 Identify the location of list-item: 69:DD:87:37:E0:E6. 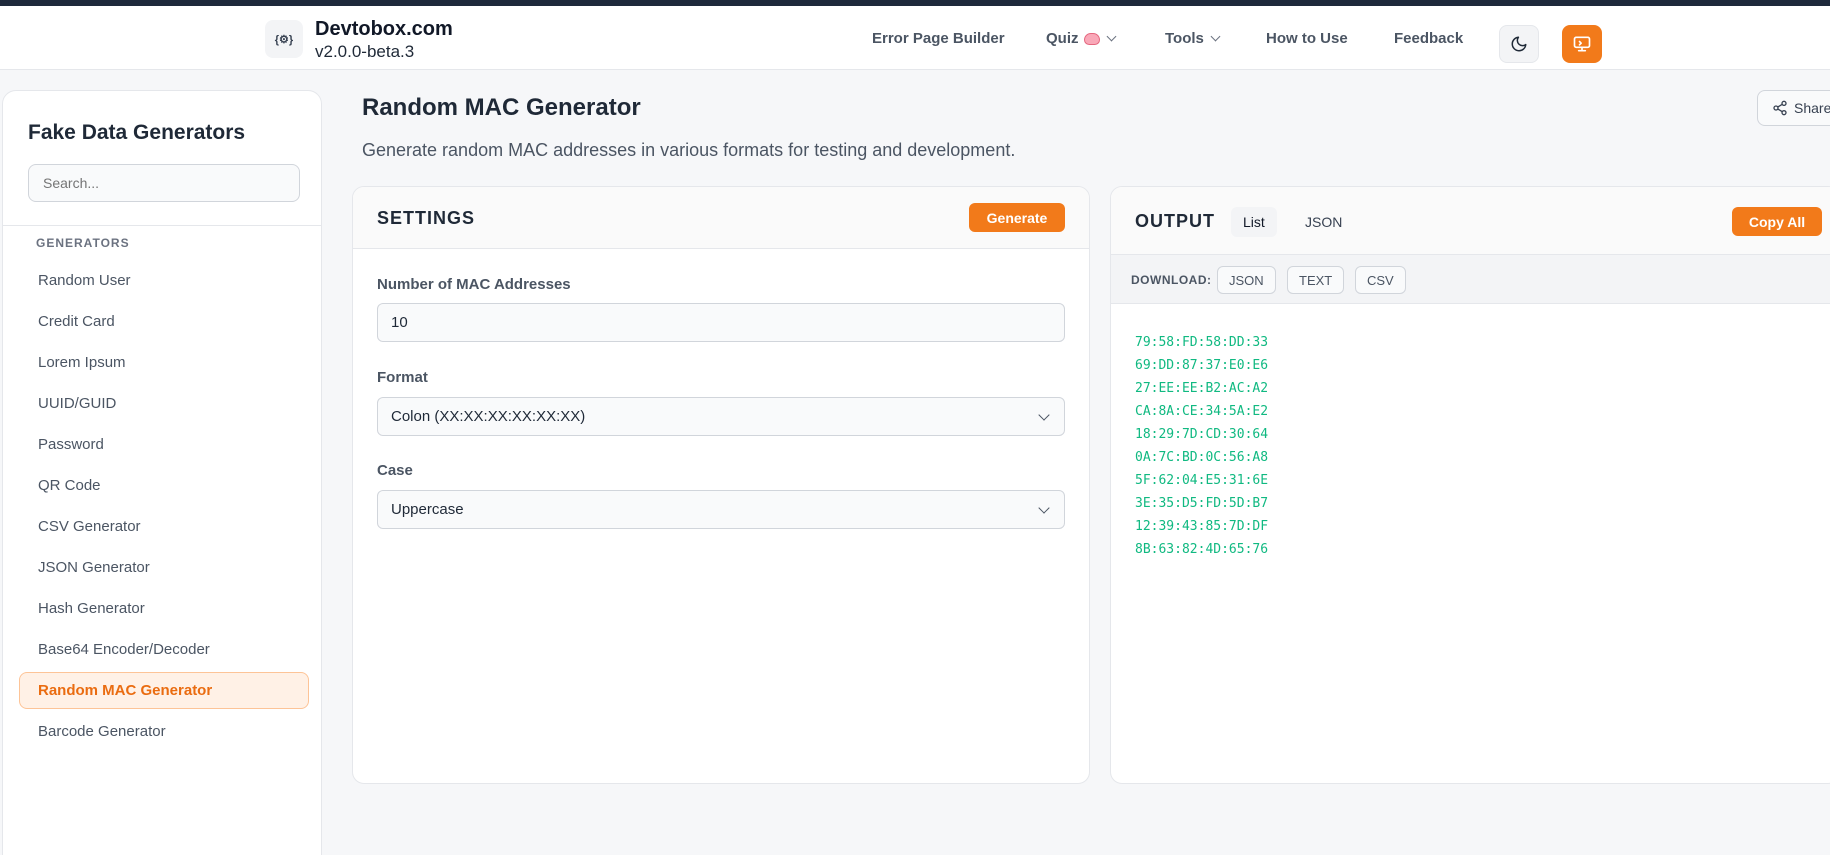
(1202, 365).